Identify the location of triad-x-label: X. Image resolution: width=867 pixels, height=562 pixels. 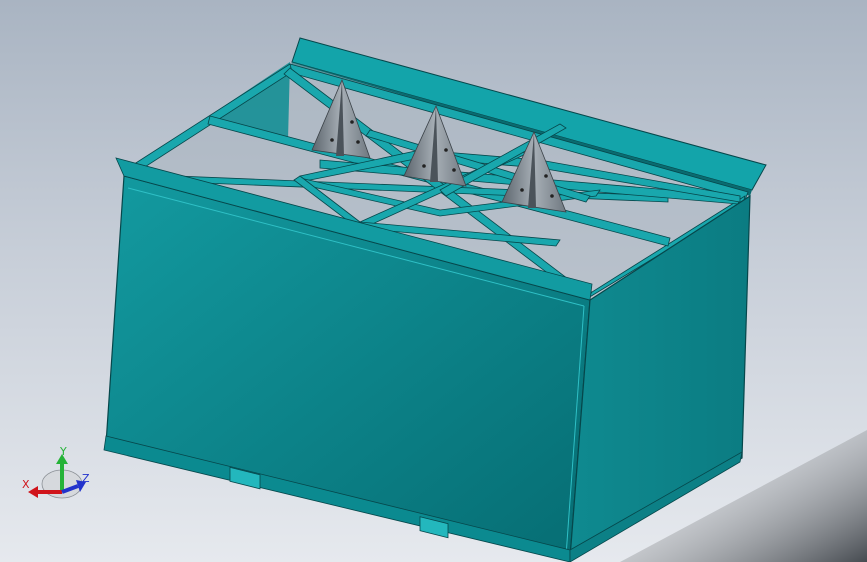
(26, 484).